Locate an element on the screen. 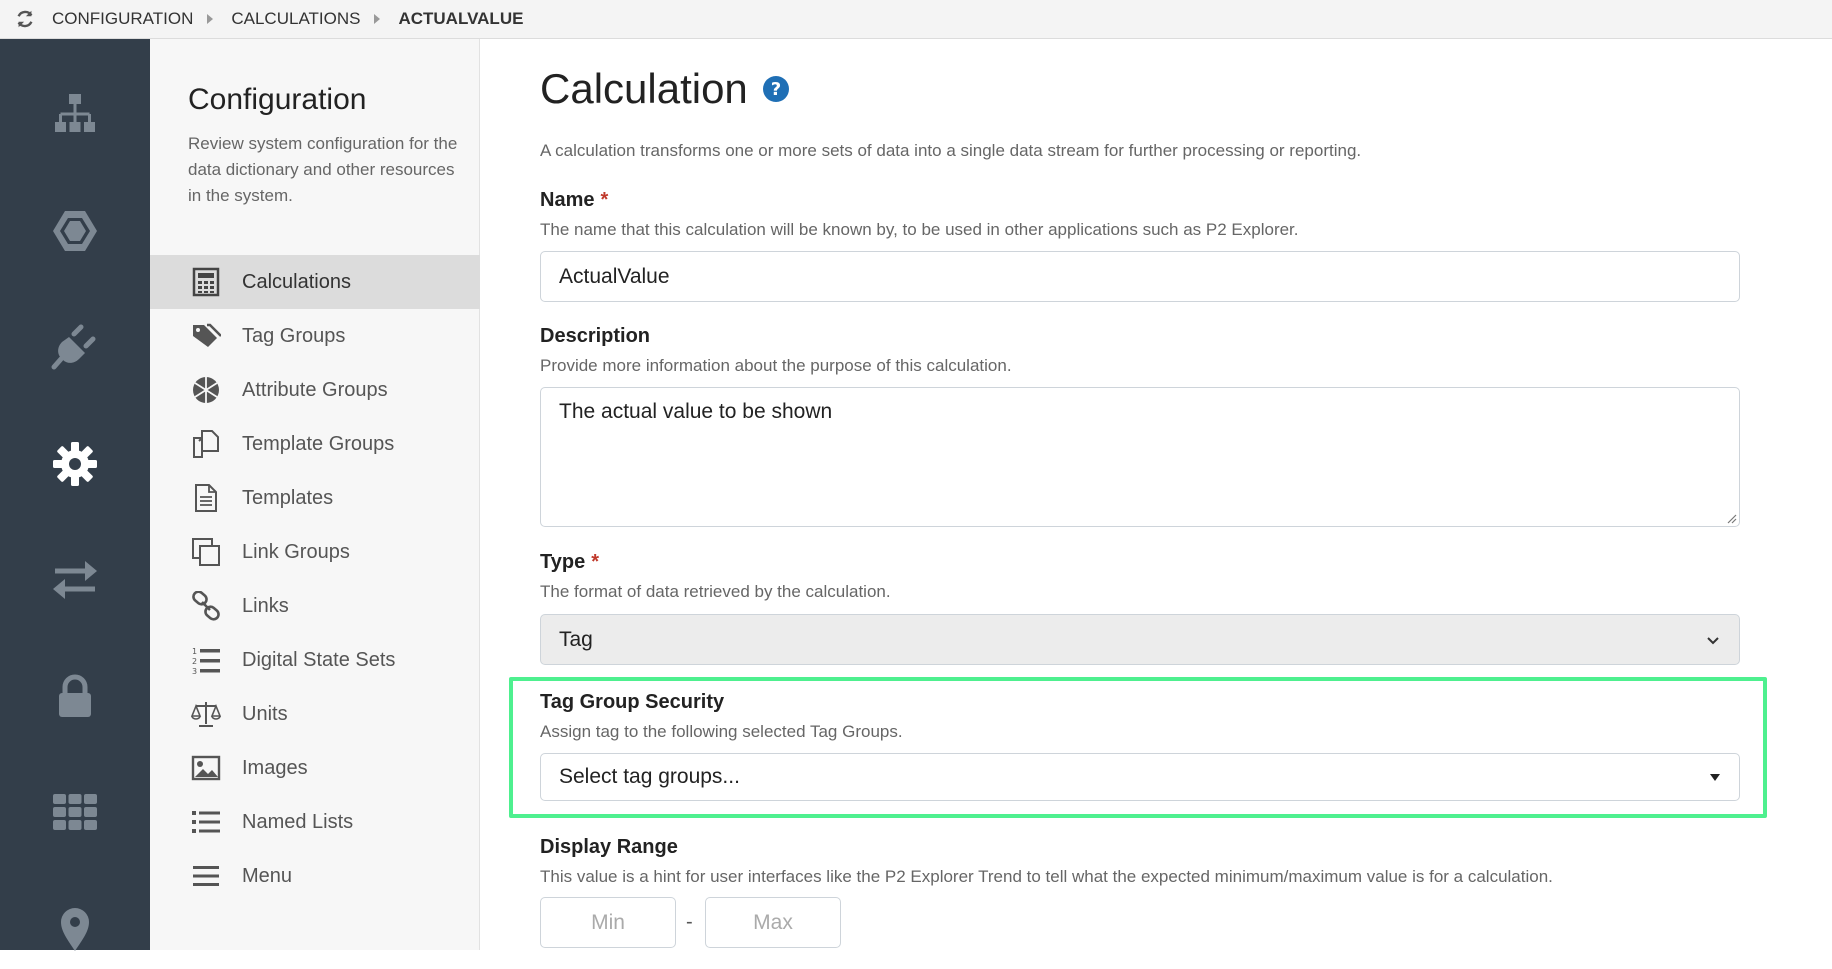 The width and height of the screenshot is (1832, 969). range-max-input: Max is located at coordinates (773, 922).